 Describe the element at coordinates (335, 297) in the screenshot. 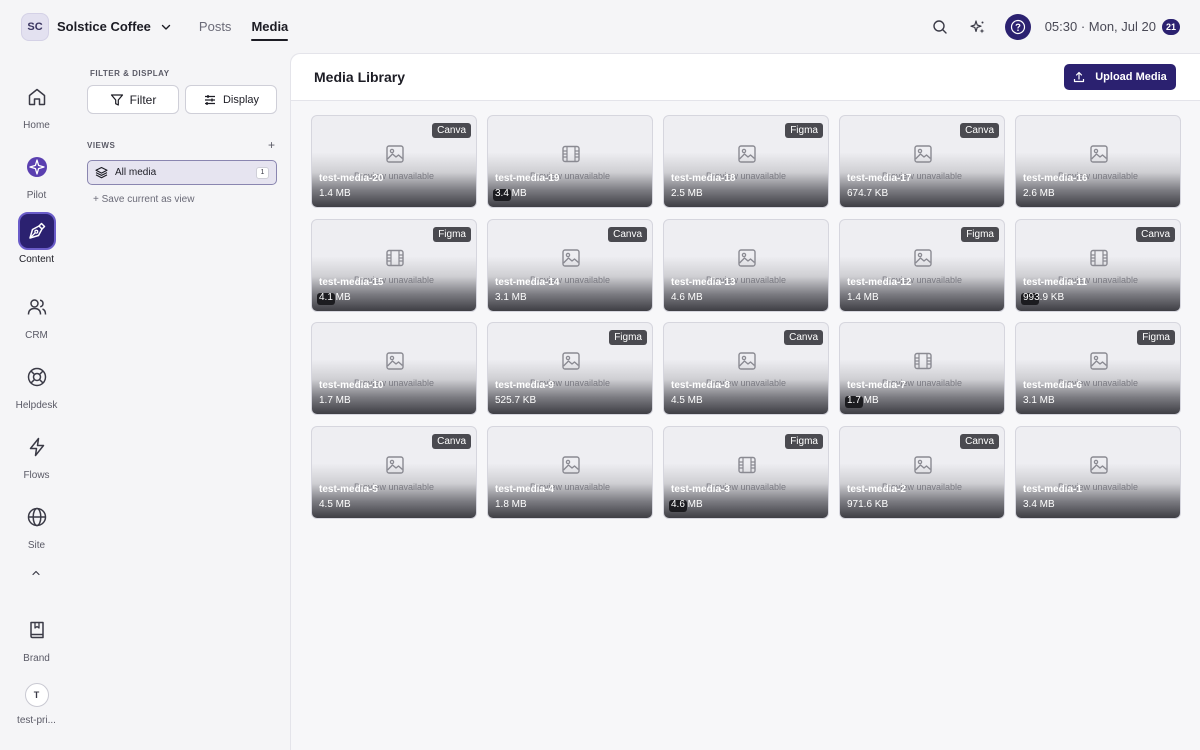

I see `media-size: 4.1 MB` at that location.